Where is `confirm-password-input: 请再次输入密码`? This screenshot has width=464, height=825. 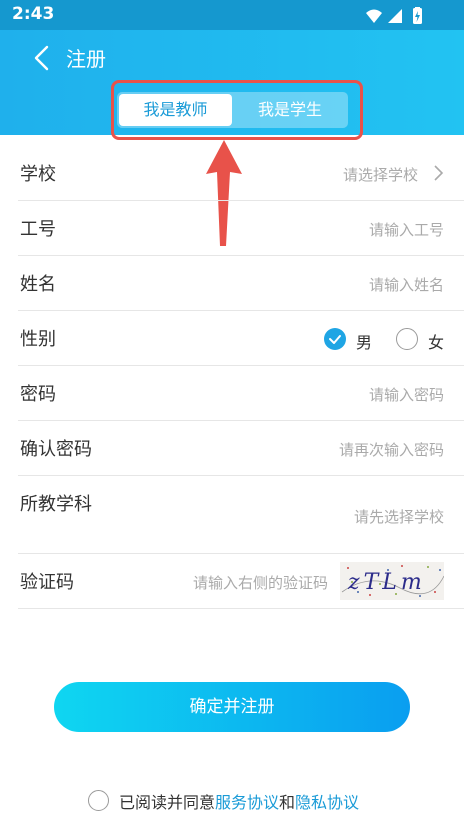
confirm-password-input: 请再次输入密码 is located at coordinates (391, 449).